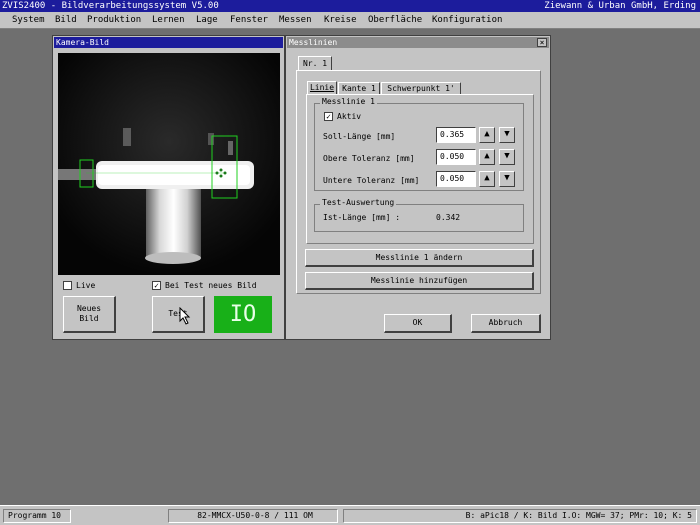  What do you see at coordinates (507, 157) in the screenshot?
I see `obere-down-button: ▼` at bounding box center [507, 157].